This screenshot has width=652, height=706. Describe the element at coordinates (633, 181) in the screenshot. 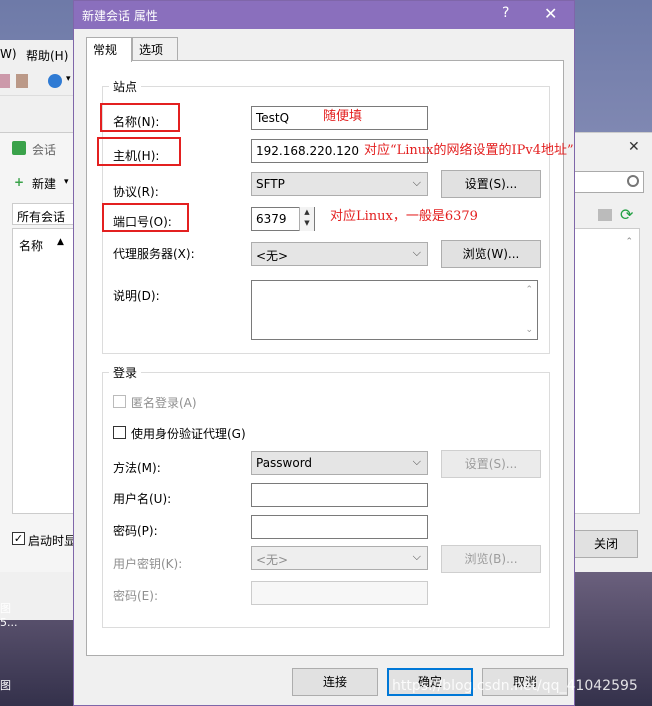

I see `search-icon` at that location.